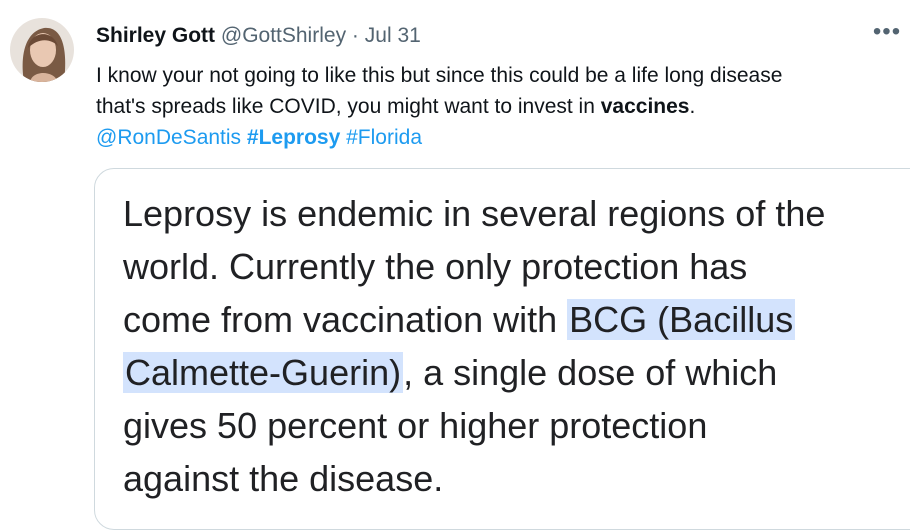 This screenshot has height=530, width=910. Describe the element at coordinates (645, 106) in the screenshot. I see `tweet-text-bold: vaccines` at that location.